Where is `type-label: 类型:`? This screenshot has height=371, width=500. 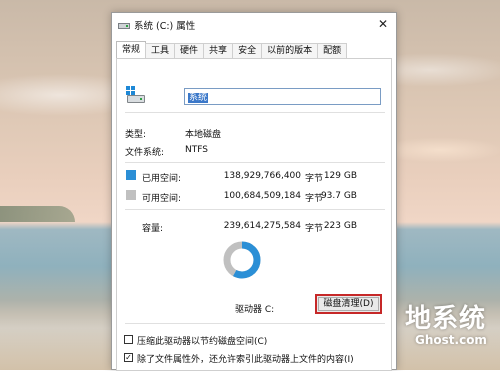
type-label: 类型: is located at coordinates (136, 135).